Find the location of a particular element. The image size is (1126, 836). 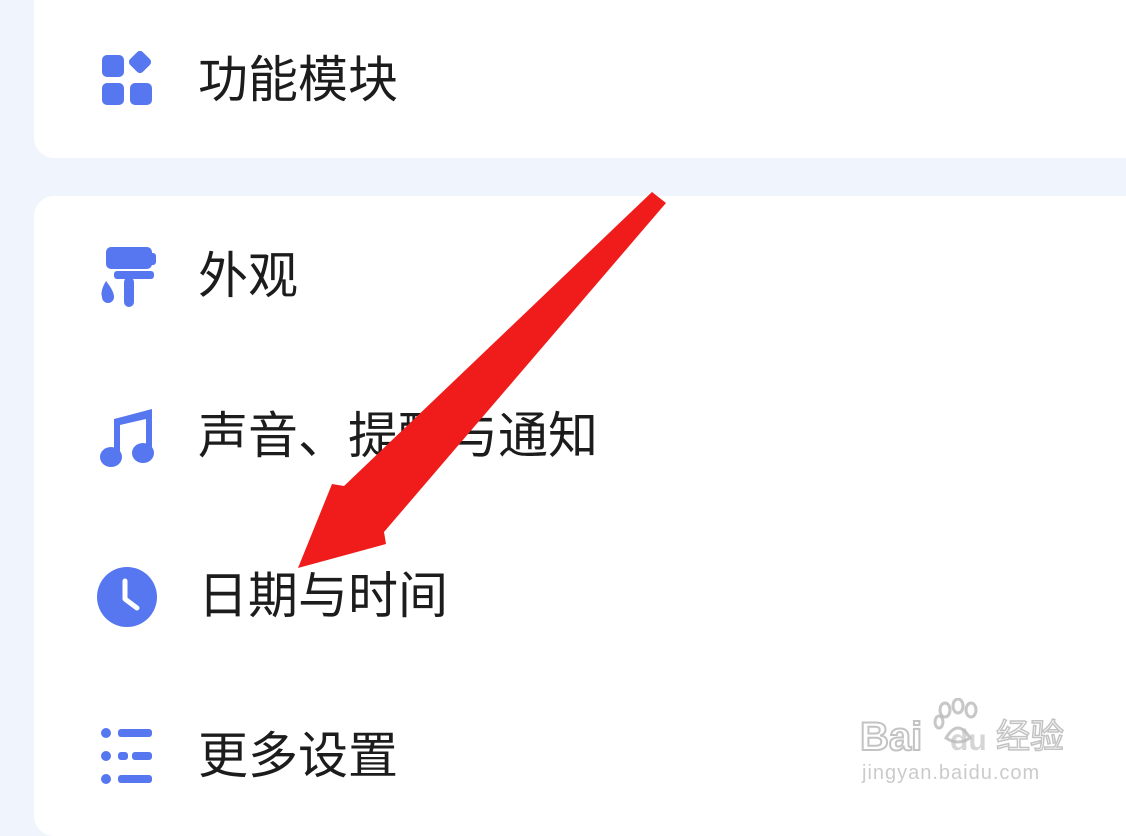

paint-roller-icon is located at coordinates (129, 276).